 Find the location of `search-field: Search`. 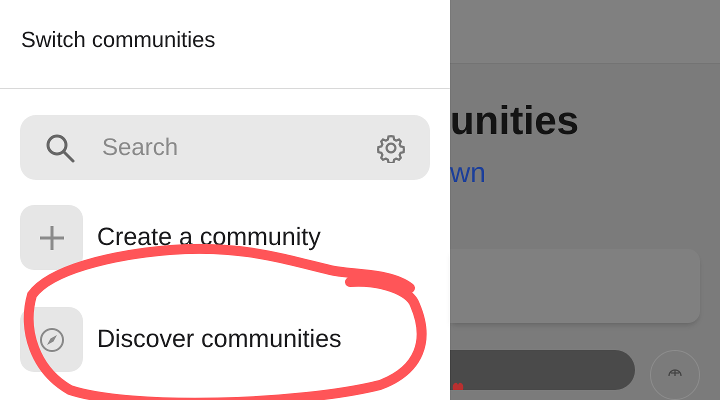

search-field: Search is located at coordinates (226, 148).